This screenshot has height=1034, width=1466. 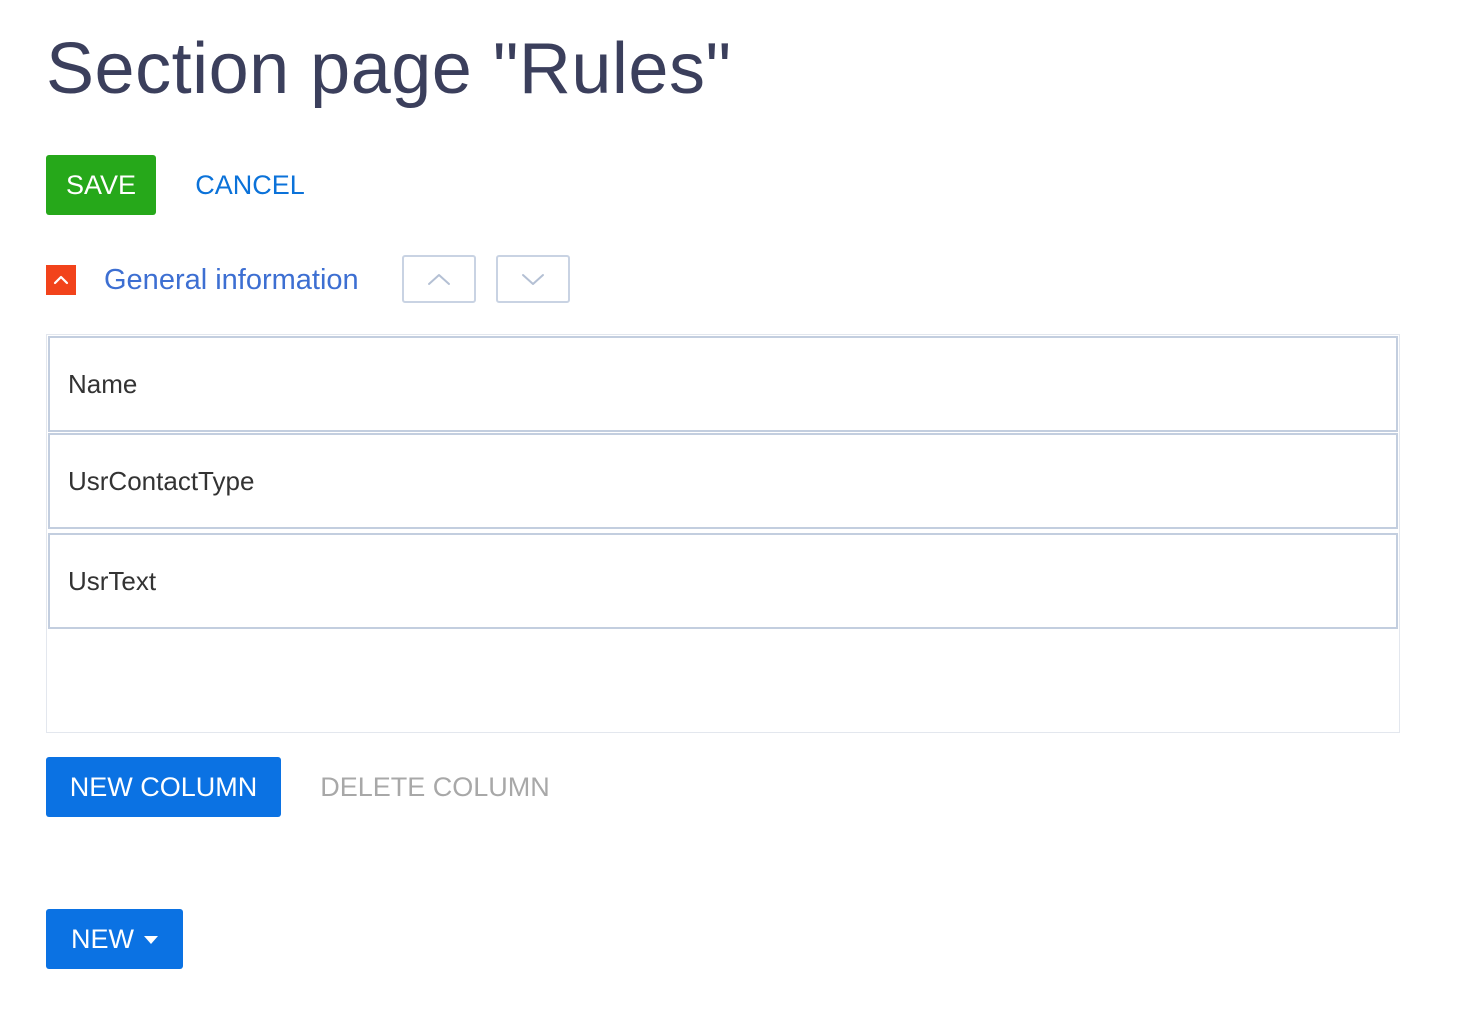 I want to click on new-column-button: NEW COLUMN, so click(x=163, y=787).